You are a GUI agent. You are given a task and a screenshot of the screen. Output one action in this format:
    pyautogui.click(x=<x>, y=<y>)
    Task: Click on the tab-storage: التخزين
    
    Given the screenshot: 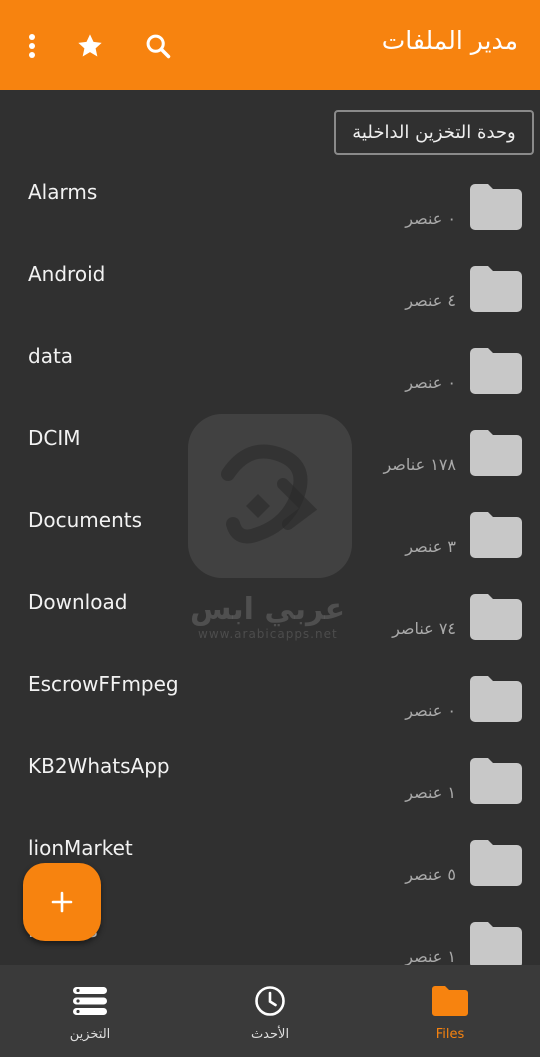 What is the action you would take?
    pyautogui.click(x=90, y=1011)
    